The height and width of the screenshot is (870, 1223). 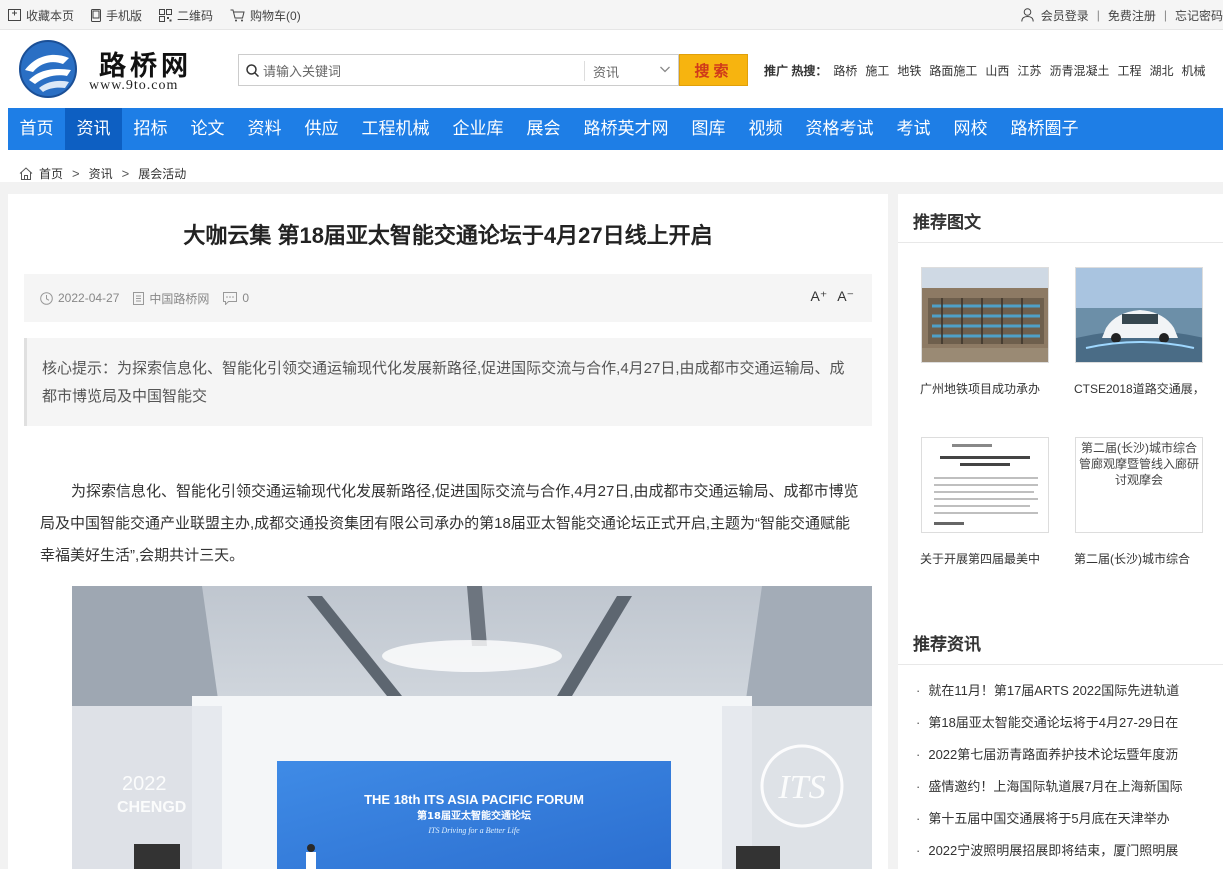 I want to click on nav-item-exam: 考试, so click(x=913, y=129).